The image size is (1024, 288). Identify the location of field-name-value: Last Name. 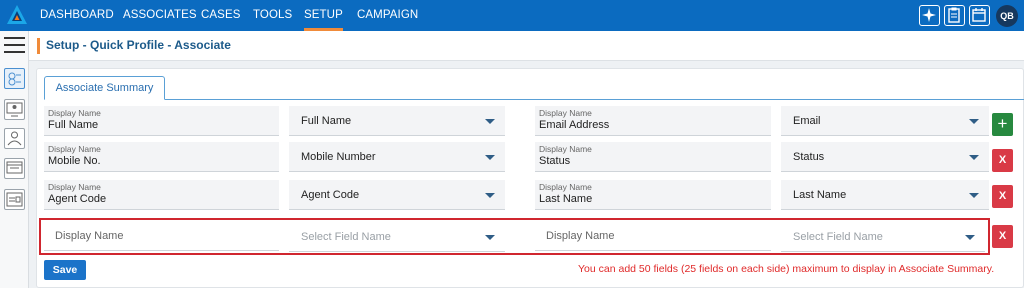
(820, 195).